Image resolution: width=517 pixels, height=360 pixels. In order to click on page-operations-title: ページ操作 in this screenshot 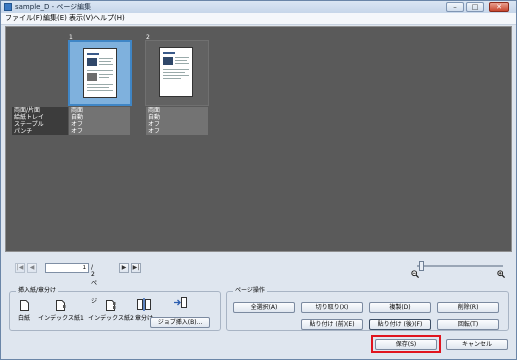, I will do `click(250, 291)`.